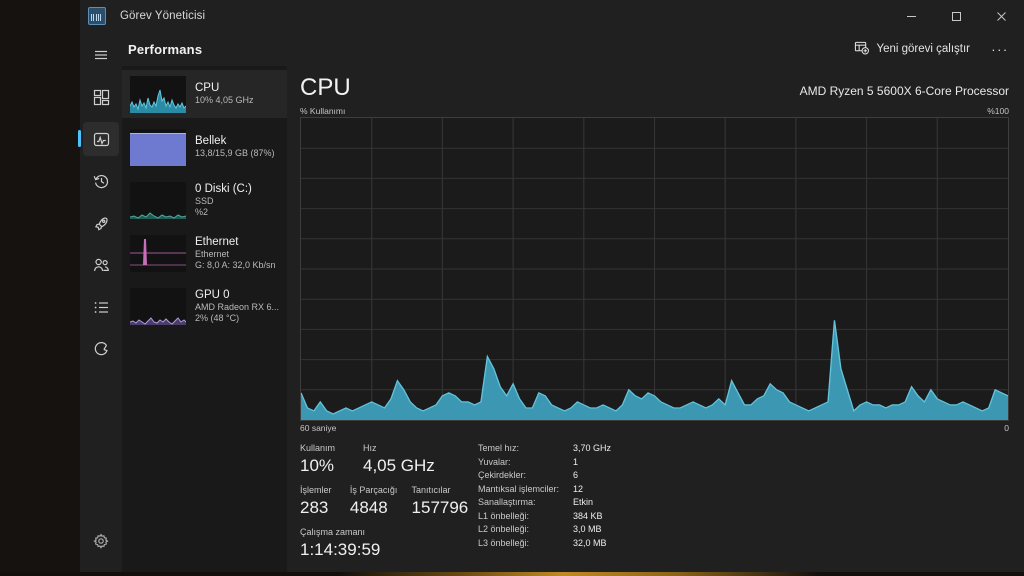 This screenshot has height=576, width=1024. What do you see at coordinates (165, 49) in the screenshot?
I see `page-title: Performans` at bounding box center [165, 49].